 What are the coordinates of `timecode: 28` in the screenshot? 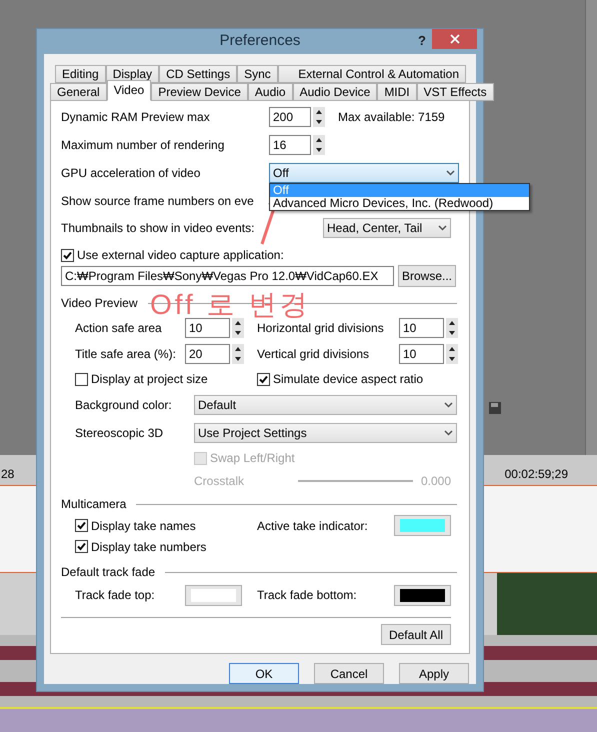 It's located at (7, 474).